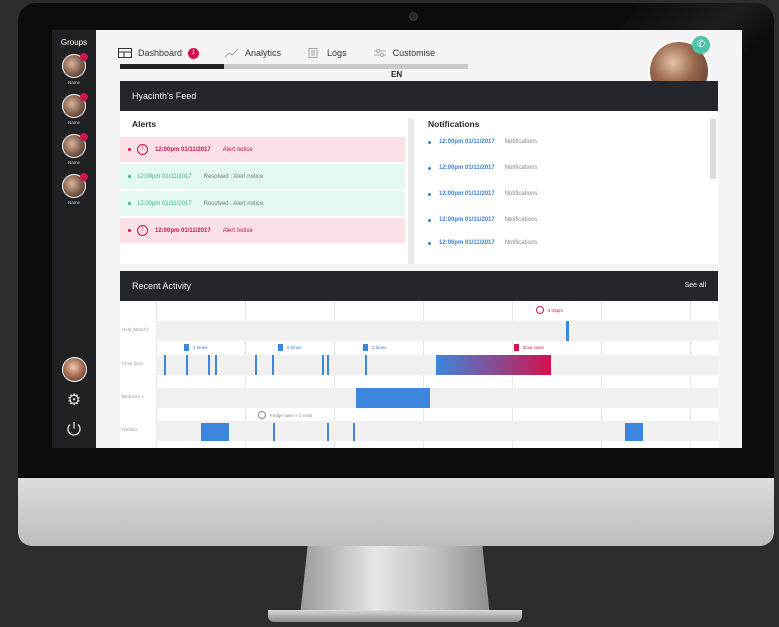 This screenshot has height=627, width=779. I want to click on power-icon, so click(74, 429).